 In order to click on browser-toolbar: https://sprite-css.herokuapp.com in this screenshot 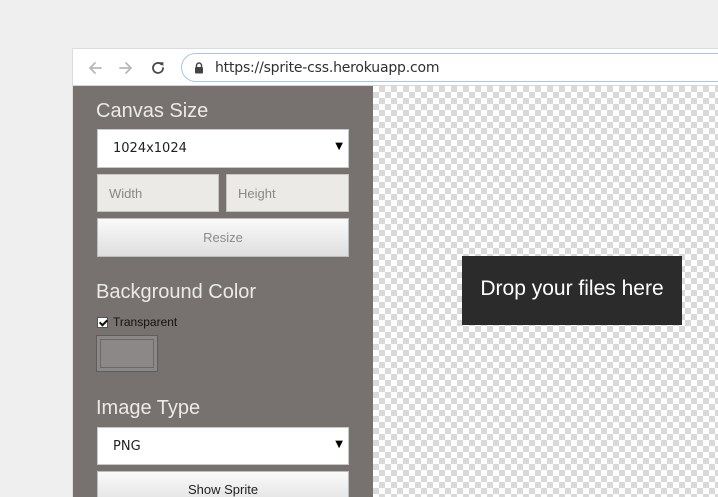, I will do `click(395, 67)`.